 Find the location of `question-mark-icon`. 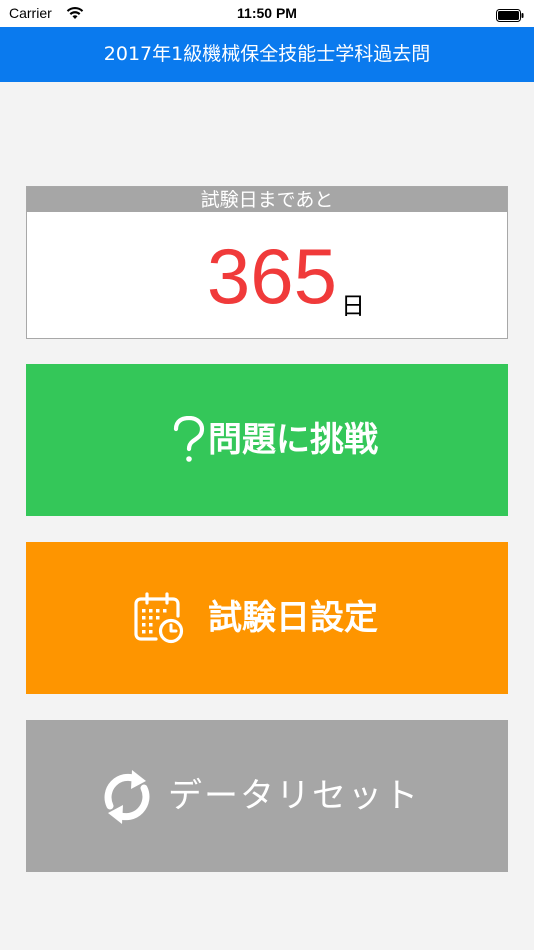

question-mark-icon is located at coordinates (189, 441).